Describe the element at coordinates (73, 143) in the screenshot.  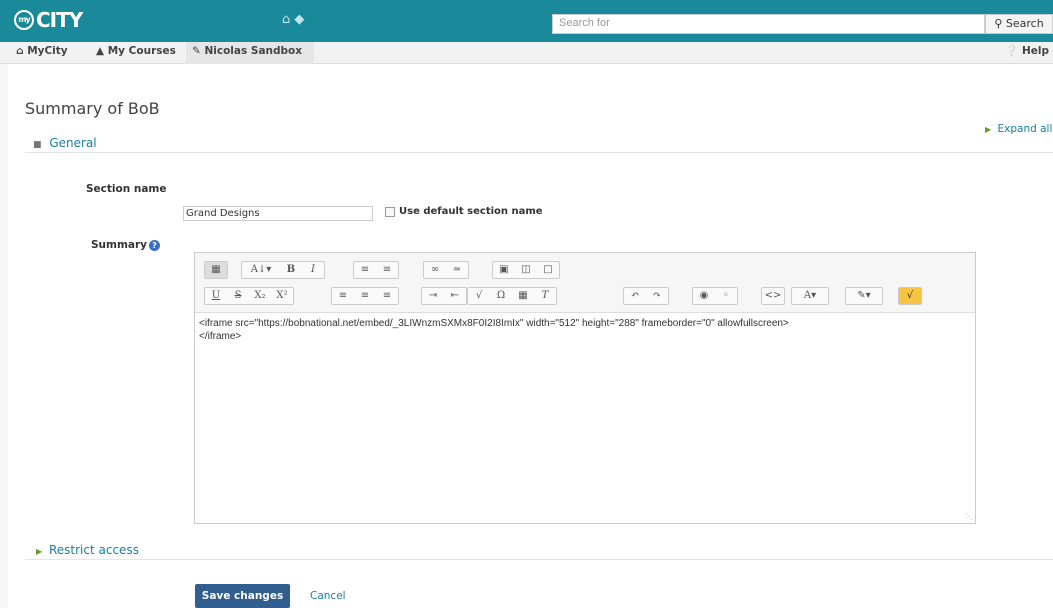
I see `general-legend-label: General` at that location.